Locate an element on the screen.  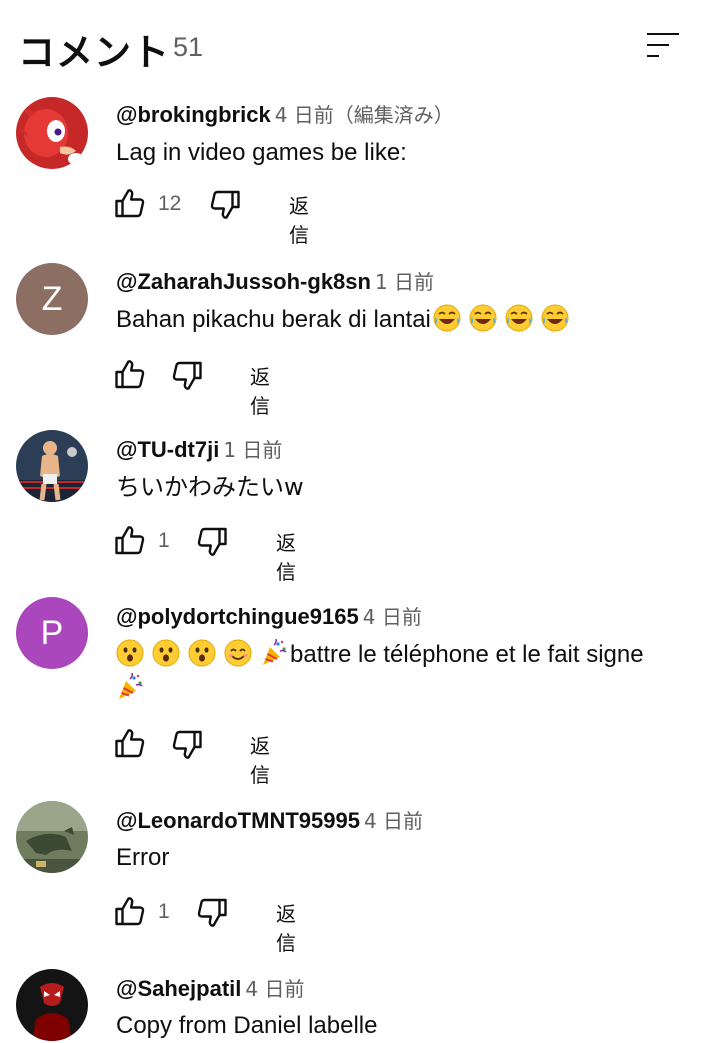
comment-text-content: Bahan pikachu berak di lantai is located at coordinates (273, 319).